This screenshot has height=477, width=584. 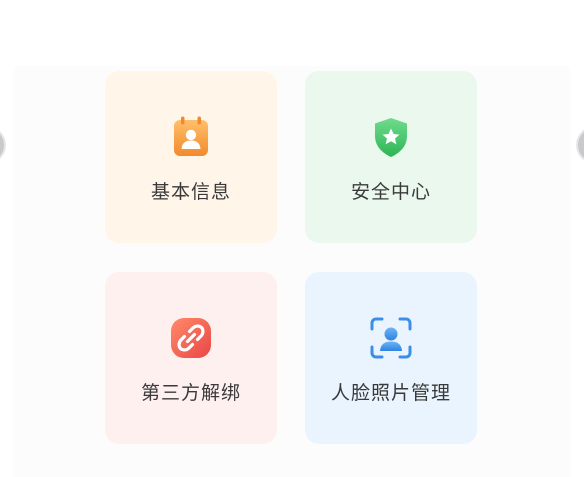 I want to click on security-center-label: 安全中心, so click(x=390, y=192).